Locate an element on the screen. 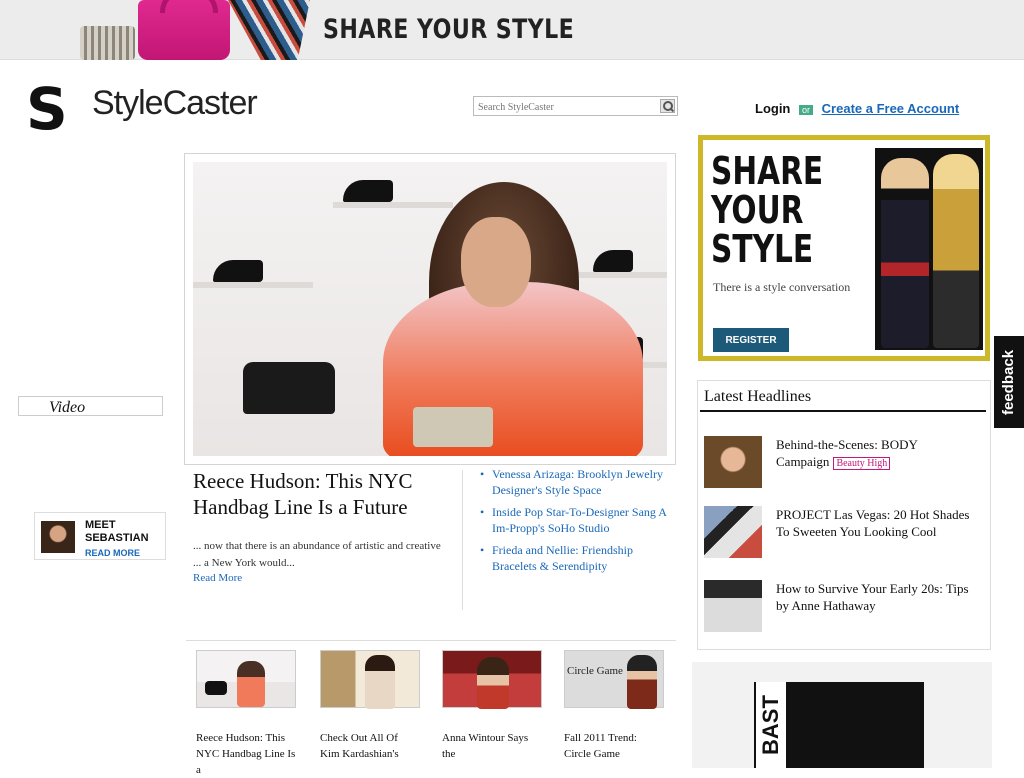  login-link: Login is located at coordinates (772, 108).